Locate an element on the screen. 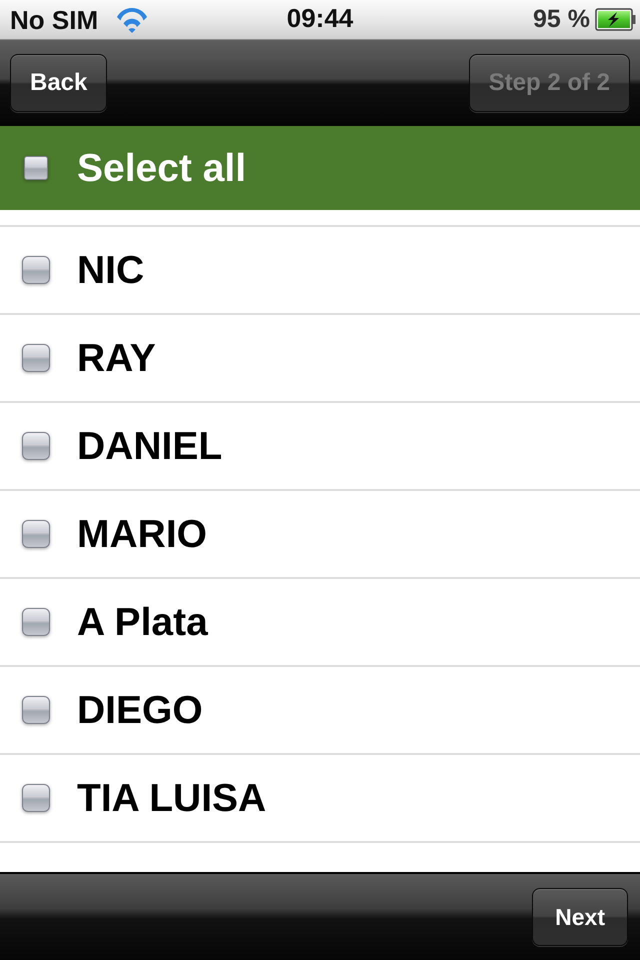 Image resolution: width=640 pixels, height=960 pixels. contact-name: DIEGO is located at coordinates (140, 710).